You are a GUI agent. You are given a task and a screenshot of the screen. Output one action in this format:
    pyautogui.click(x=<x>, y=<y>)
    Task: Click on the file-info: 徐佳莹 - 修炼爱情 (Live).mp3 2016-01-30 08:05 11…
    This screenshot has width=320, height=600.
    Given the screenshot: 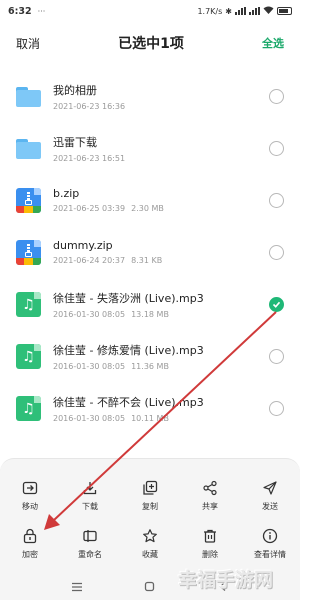 What is the action you would take?
    pyautogui.click(x=157, y=356)
    